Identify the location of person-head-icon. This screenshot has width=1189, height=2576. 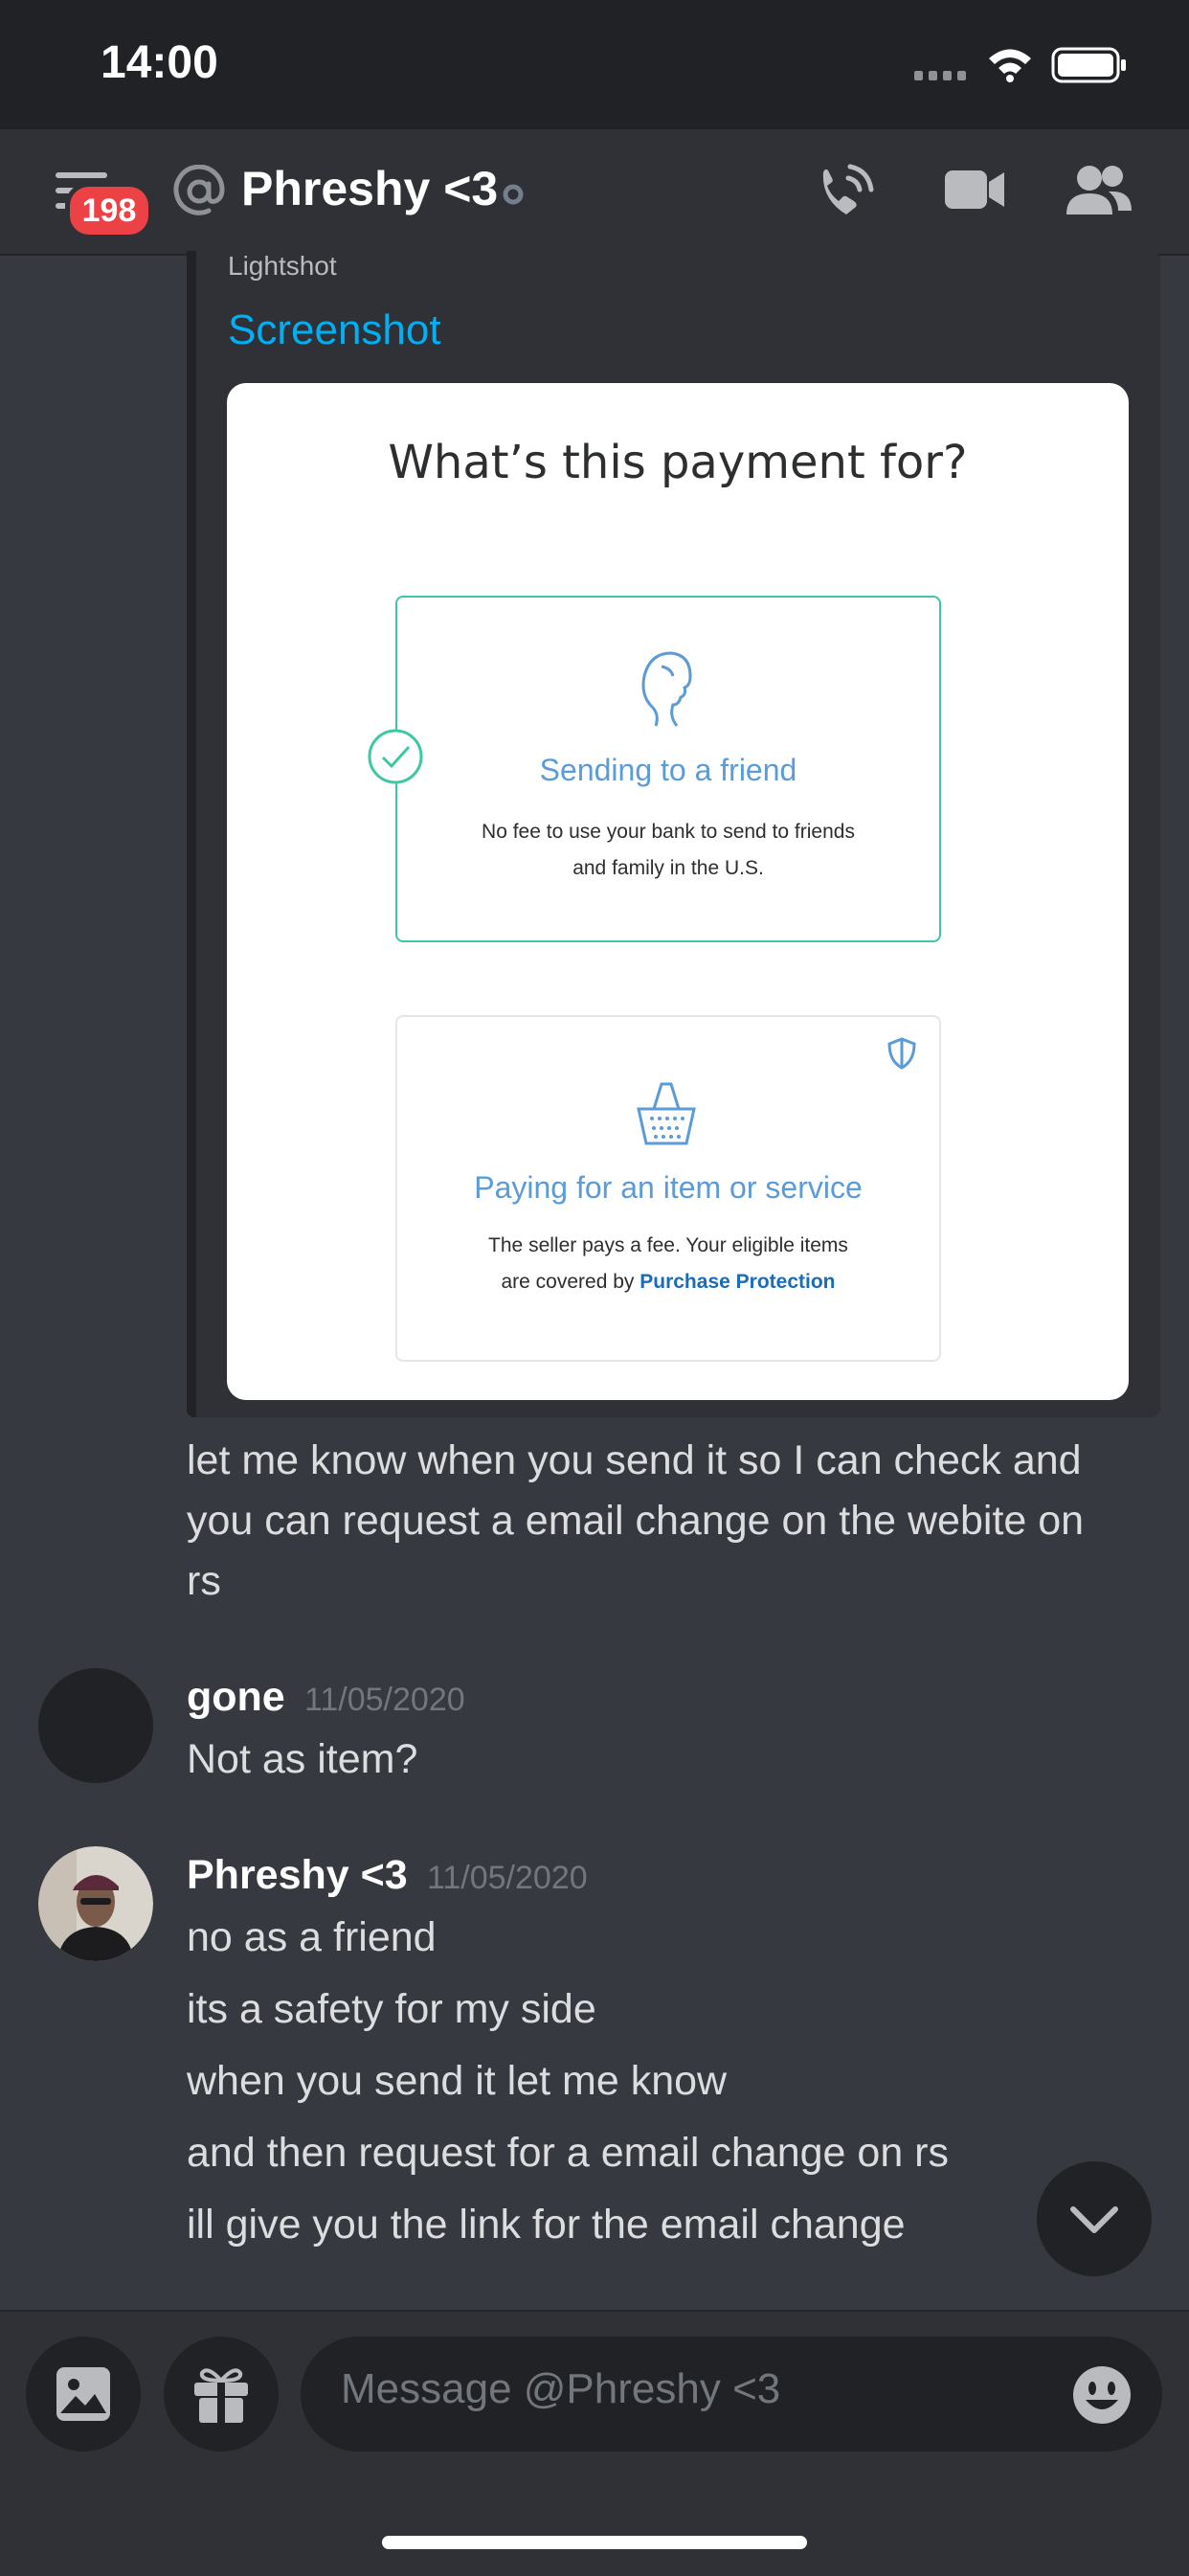
(666, 689).